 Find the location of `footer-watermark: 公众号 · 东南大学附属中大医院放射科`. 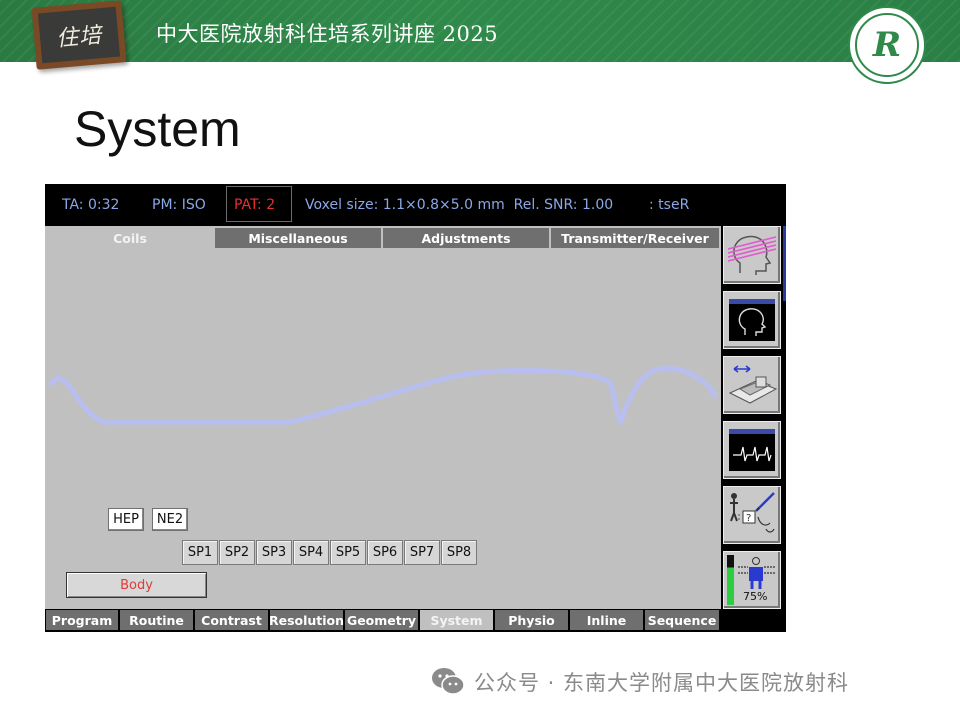

footer-watermark: 公众号 · 东南大学附属中大医院放射科 is located at coordinates (639, 682).